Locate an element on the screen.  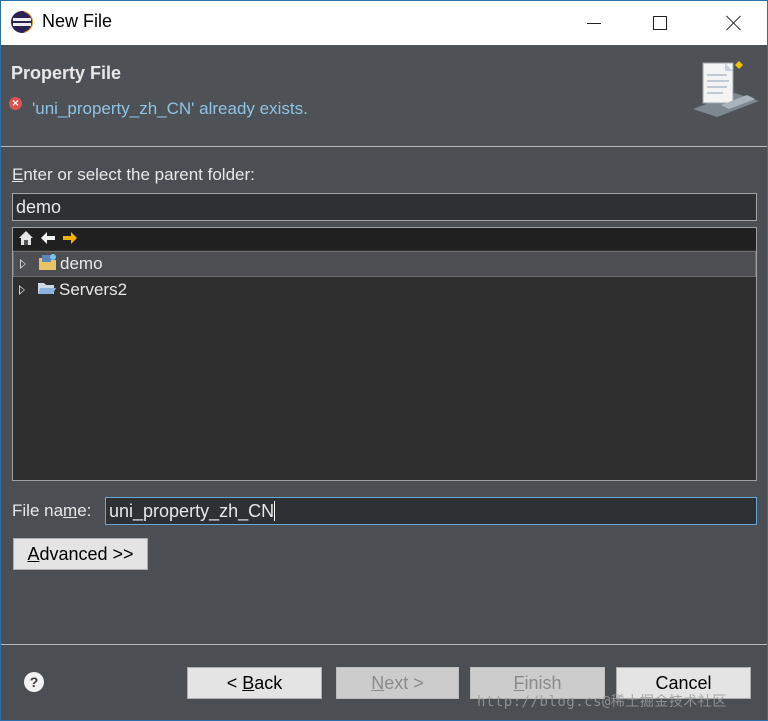
forward-arrow-icon is located at coordinates (70, 238).